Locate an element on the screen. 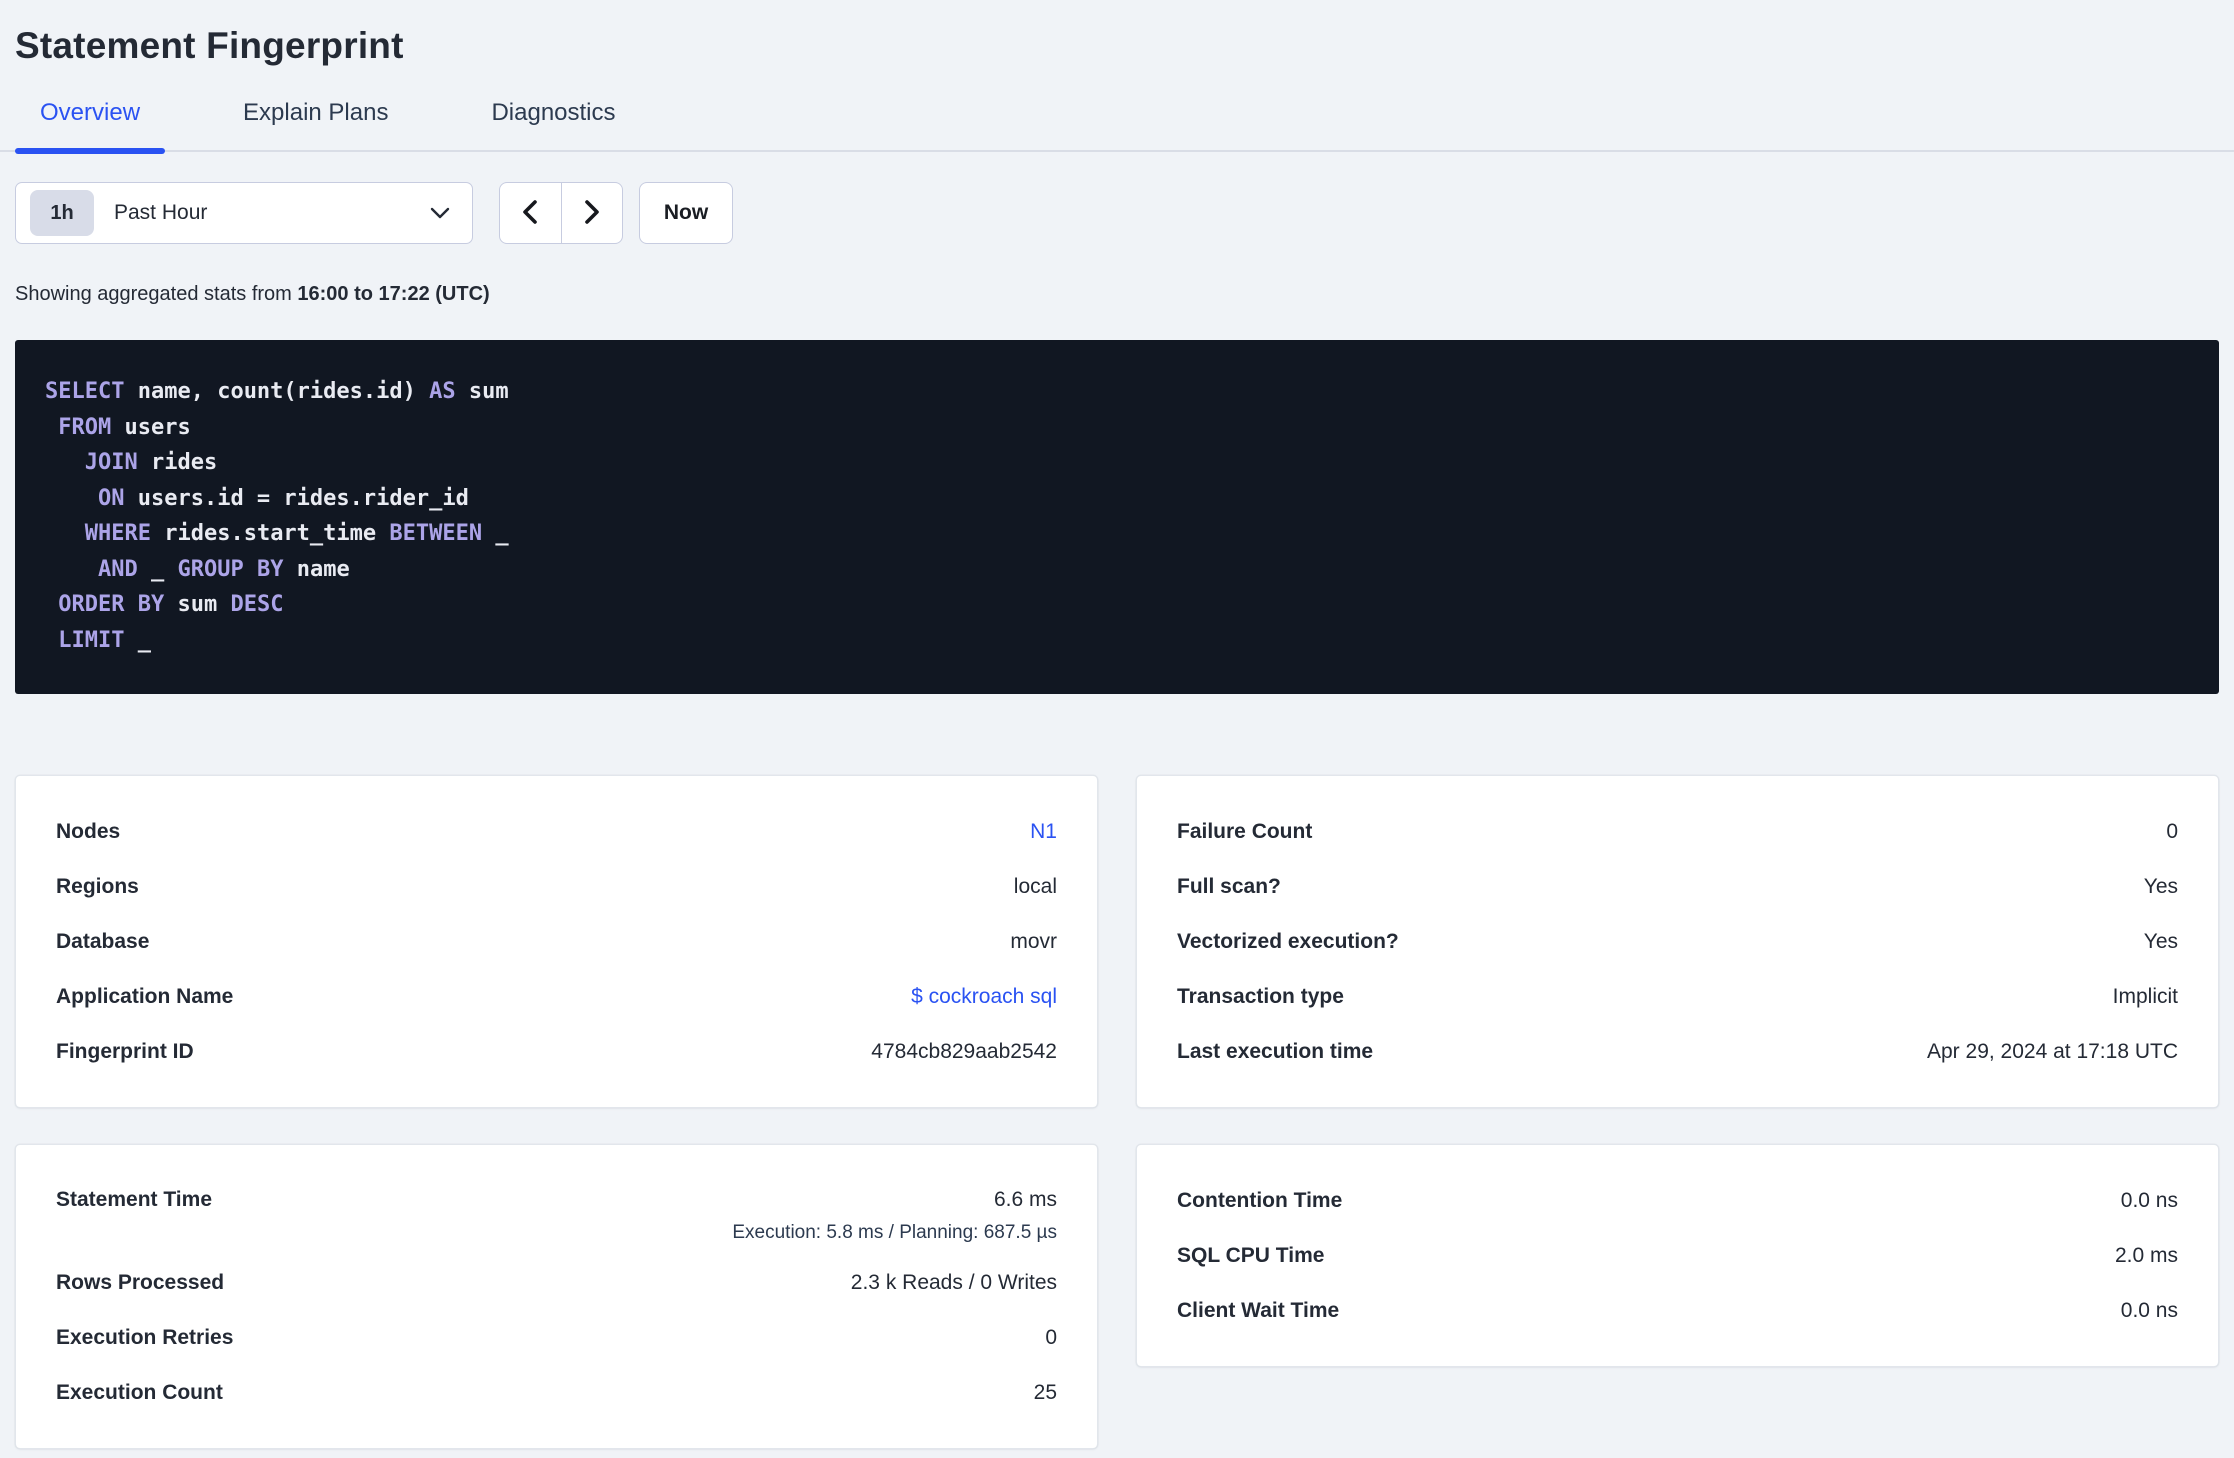 The height and width of the screenshot is (1458, 2234). card-row: Full scan? Yes is located at coordinates (1677, 886).